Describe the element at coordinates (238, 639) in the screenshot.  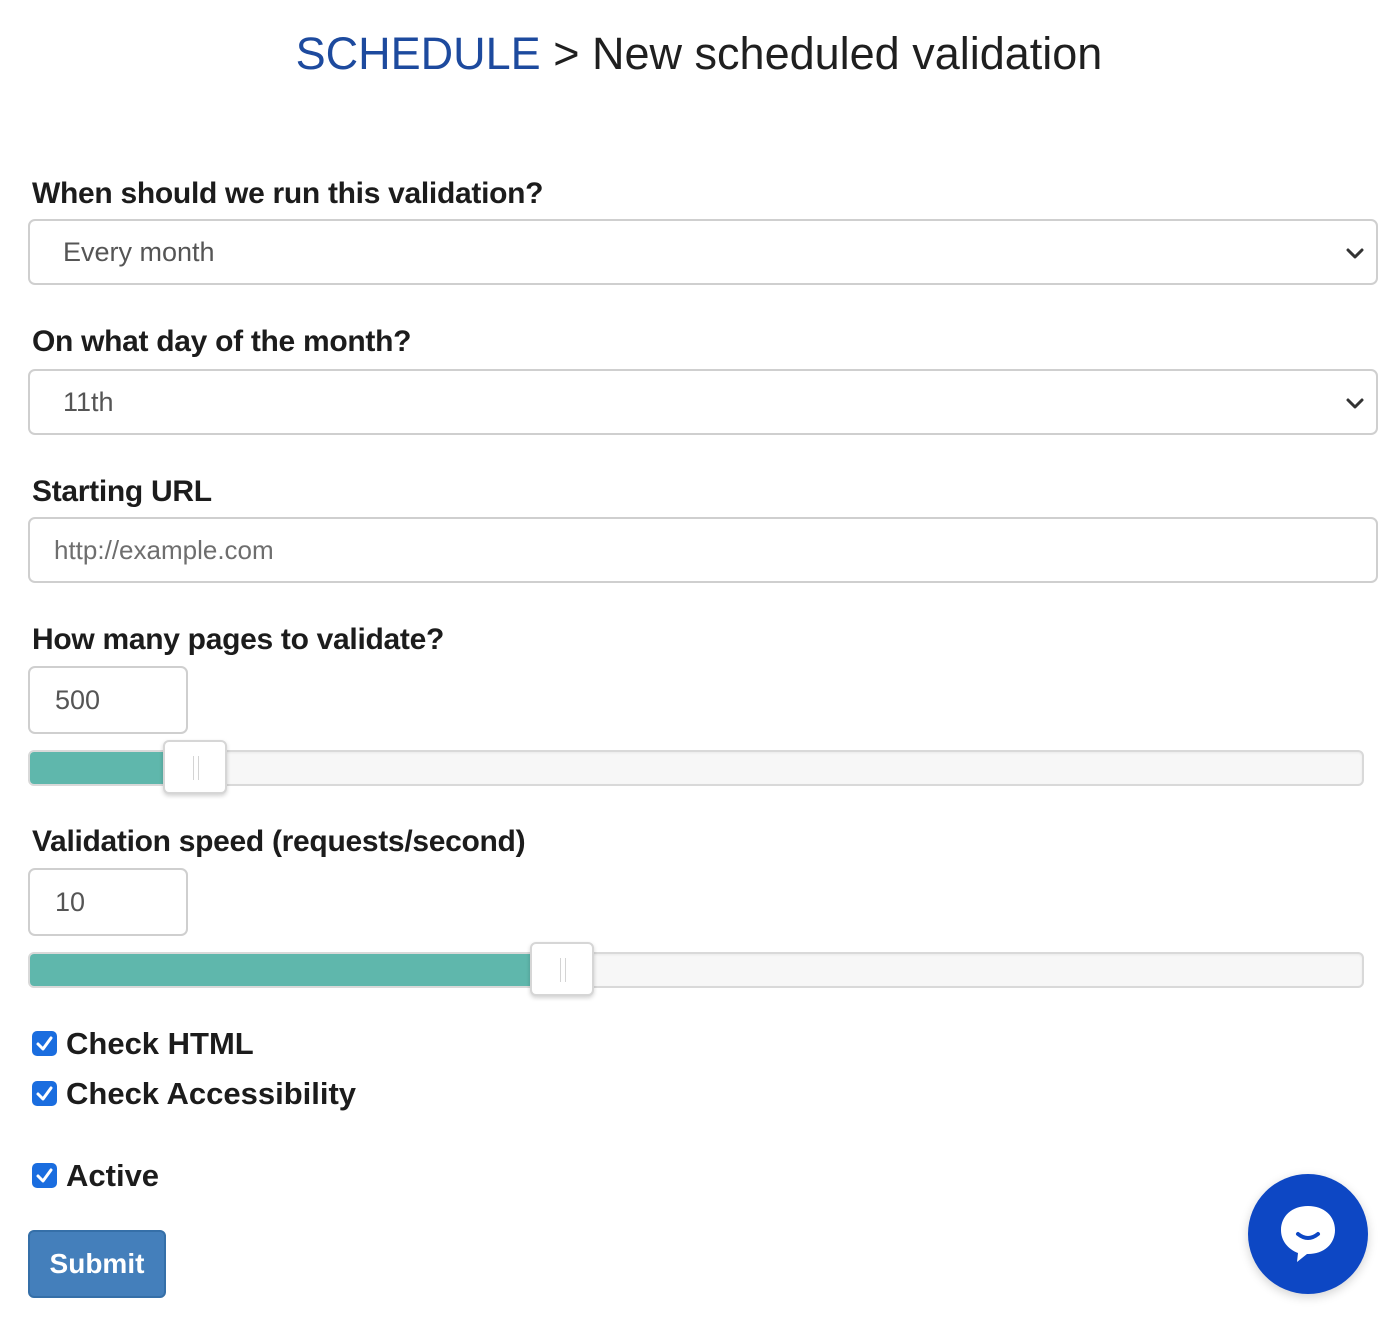
I see `pages-label: How many pages to validate?` at that location.